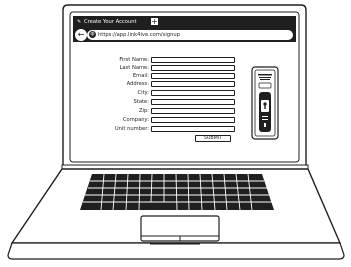  What do you see at coordinates (135, 120) in the screenshot?
I see `company-label: Company:` at bounding box center [135, 120].